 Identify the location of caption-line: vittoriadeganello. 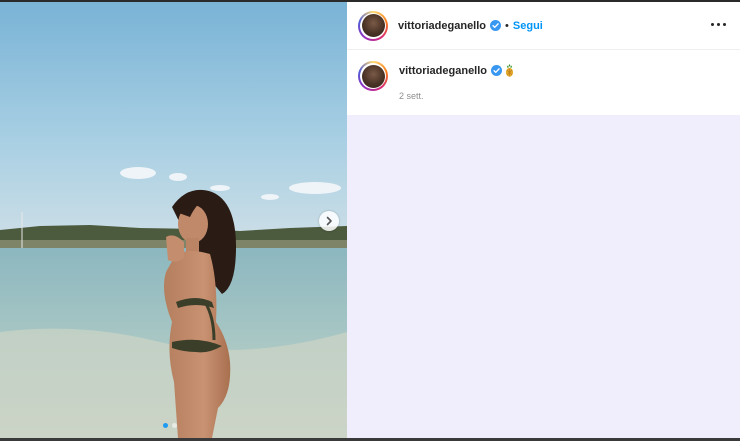
(456, 70).